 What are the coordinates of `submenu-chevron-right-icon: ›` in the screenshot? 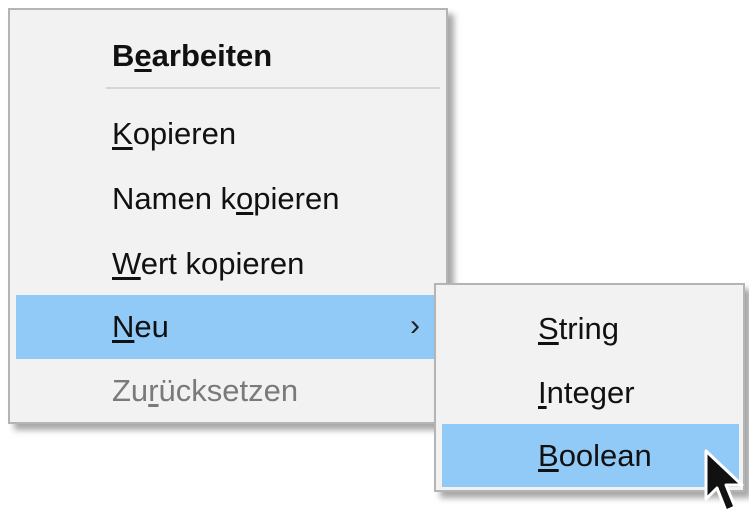 It's located at (415, 325).